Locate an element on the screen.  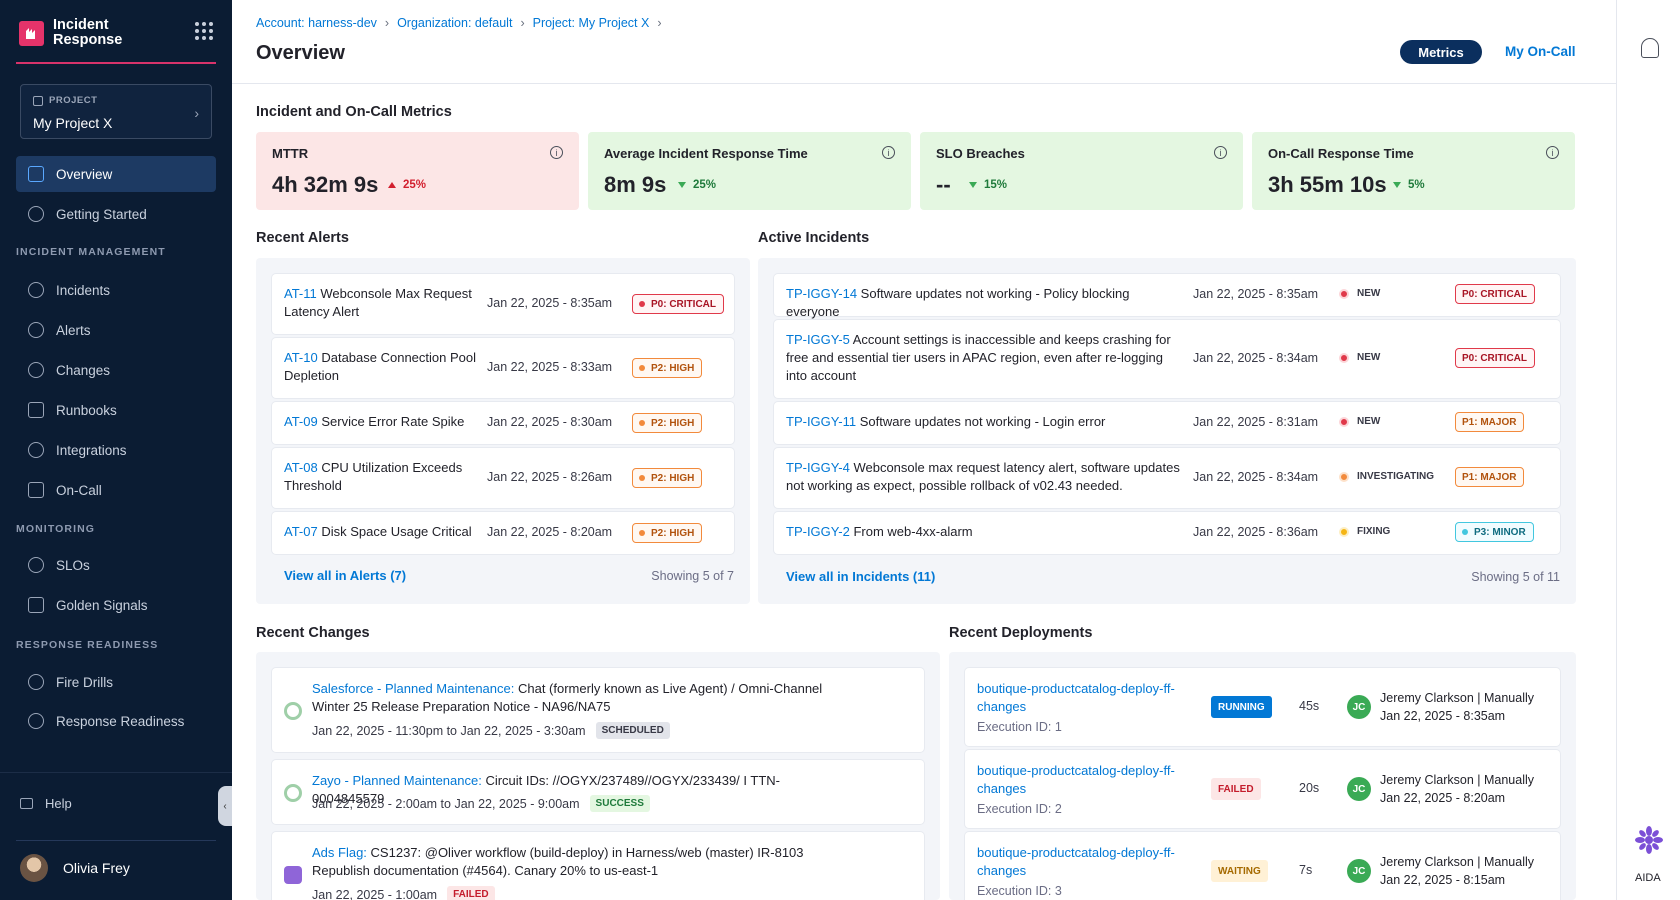
sidebar-item-label: Golden Signals is located at coordinates (102, 605).